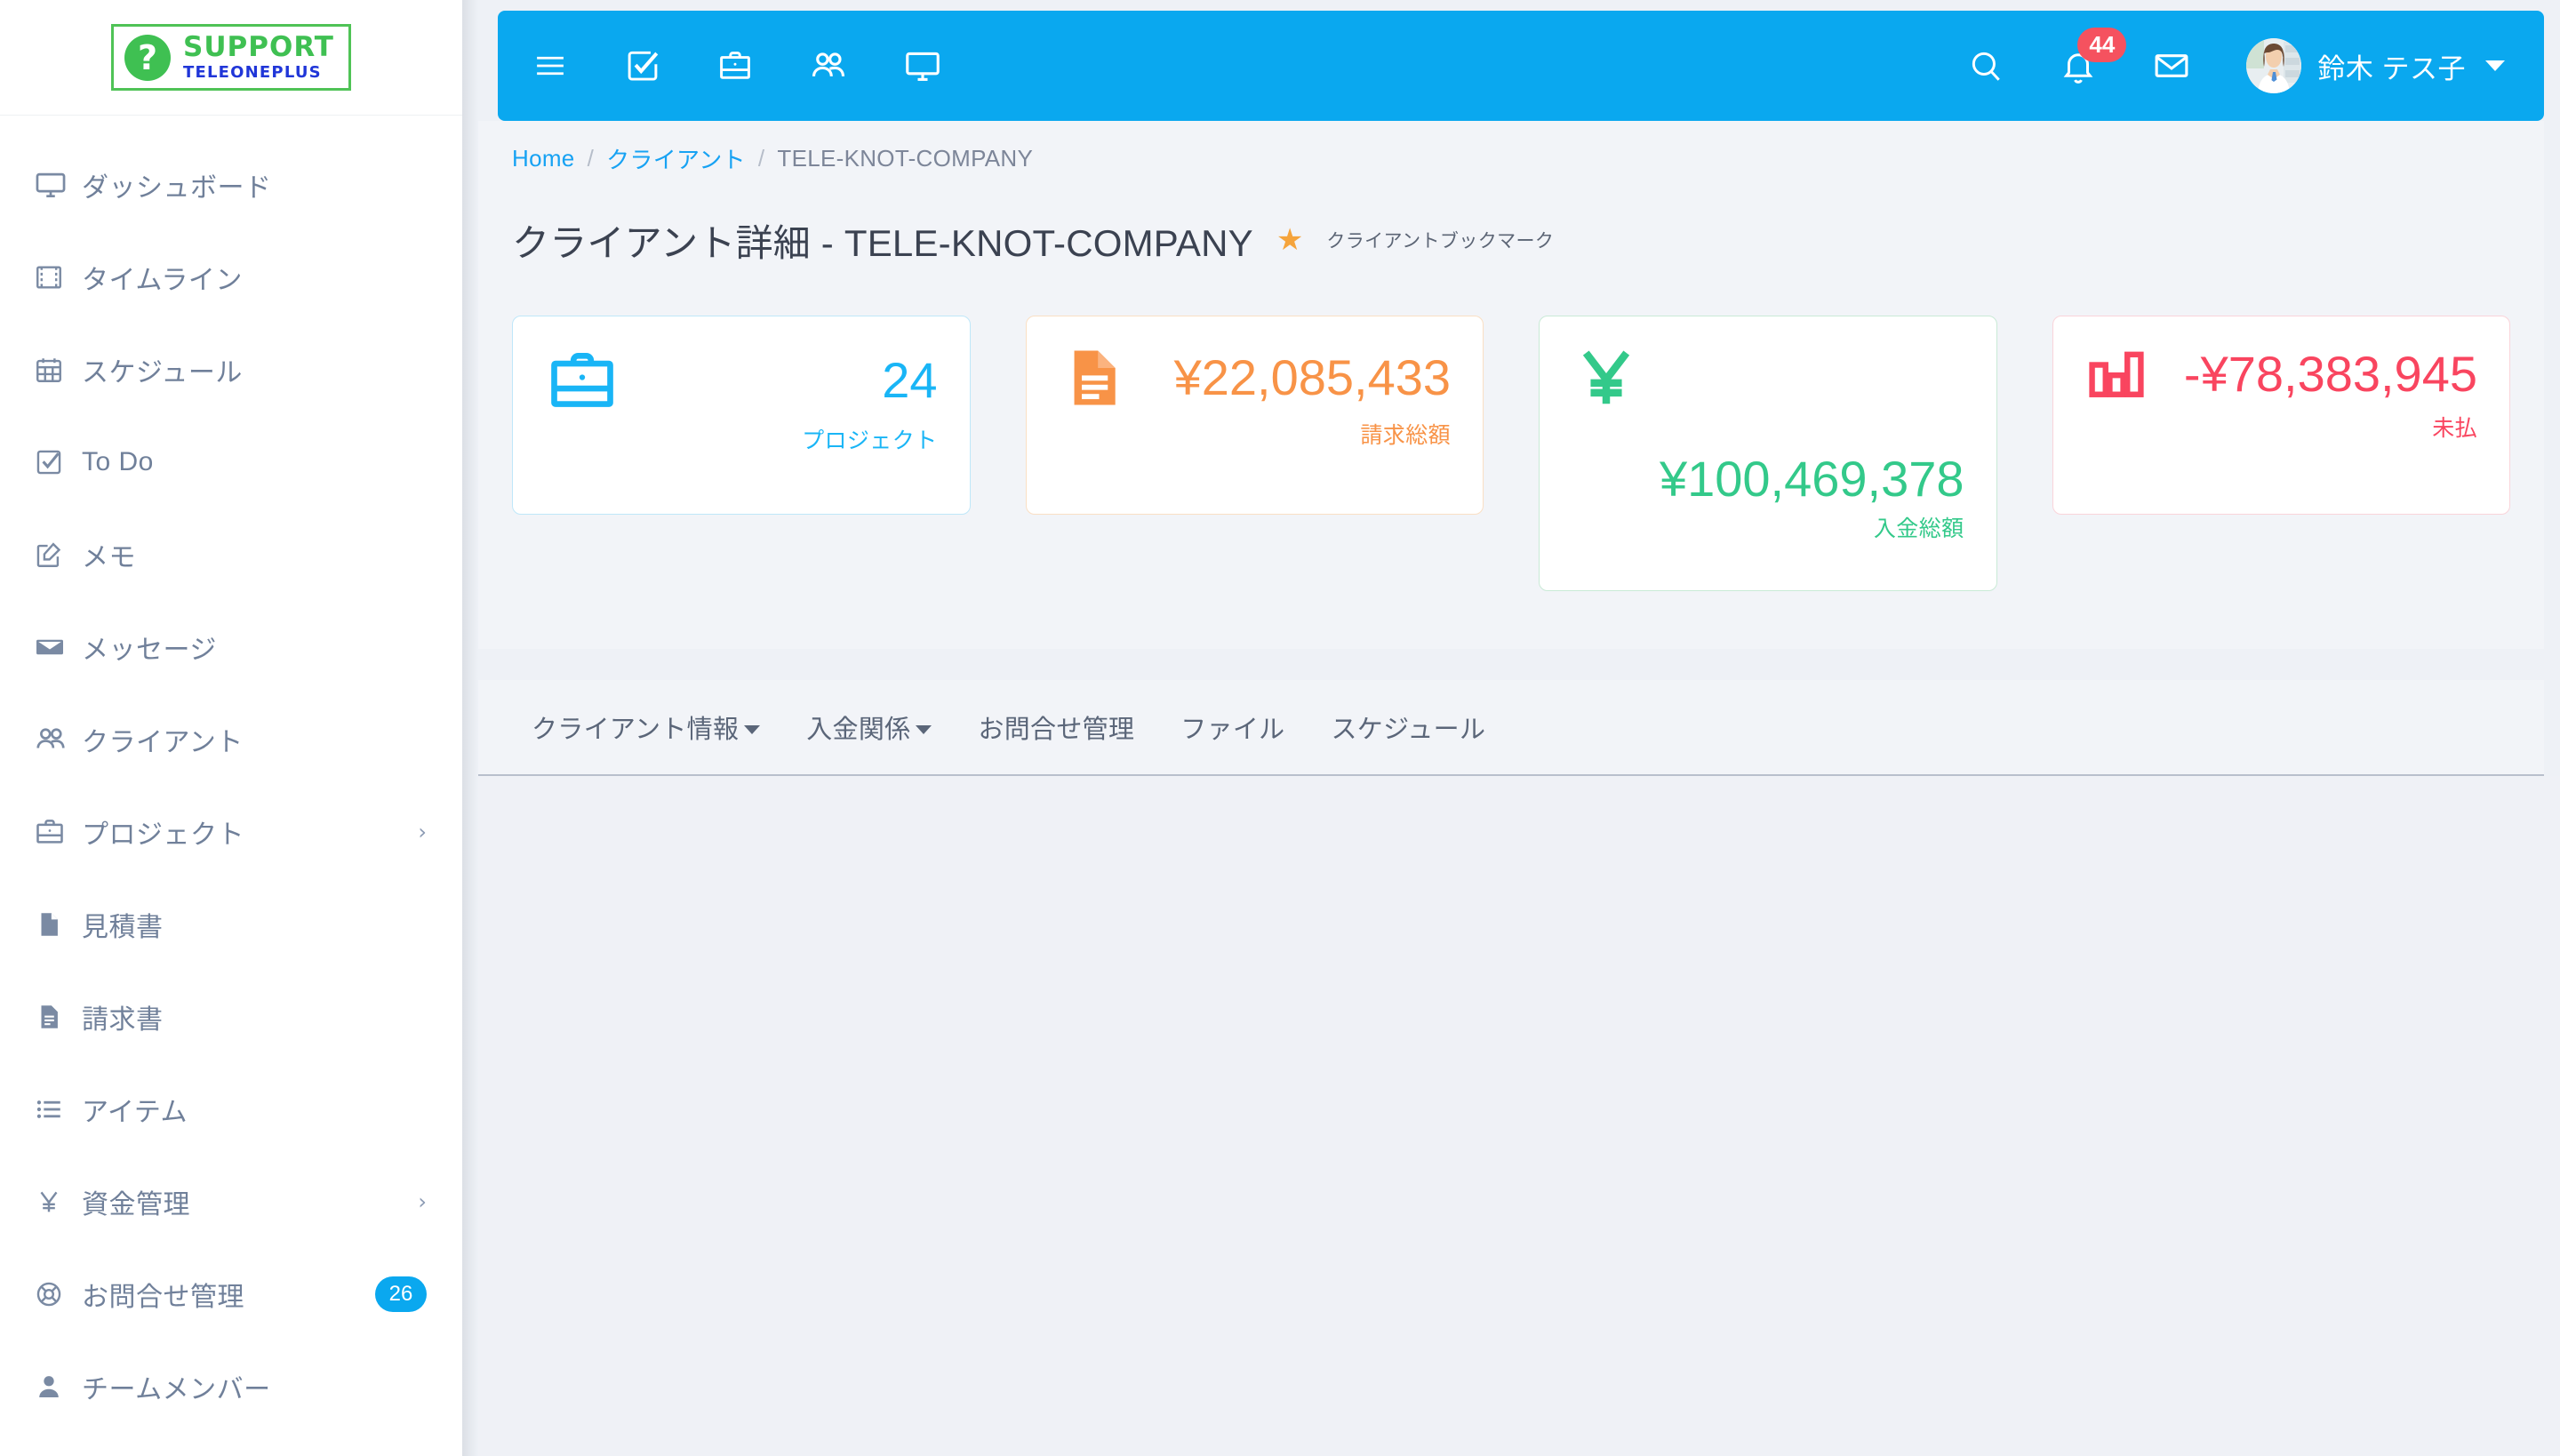 The height and width of the screenshot is (1456, 2560). What do you see at coordinates (148, 57) in the screenshot?
I see `question-mark-icon: ?` at bounding box center [148, 57].